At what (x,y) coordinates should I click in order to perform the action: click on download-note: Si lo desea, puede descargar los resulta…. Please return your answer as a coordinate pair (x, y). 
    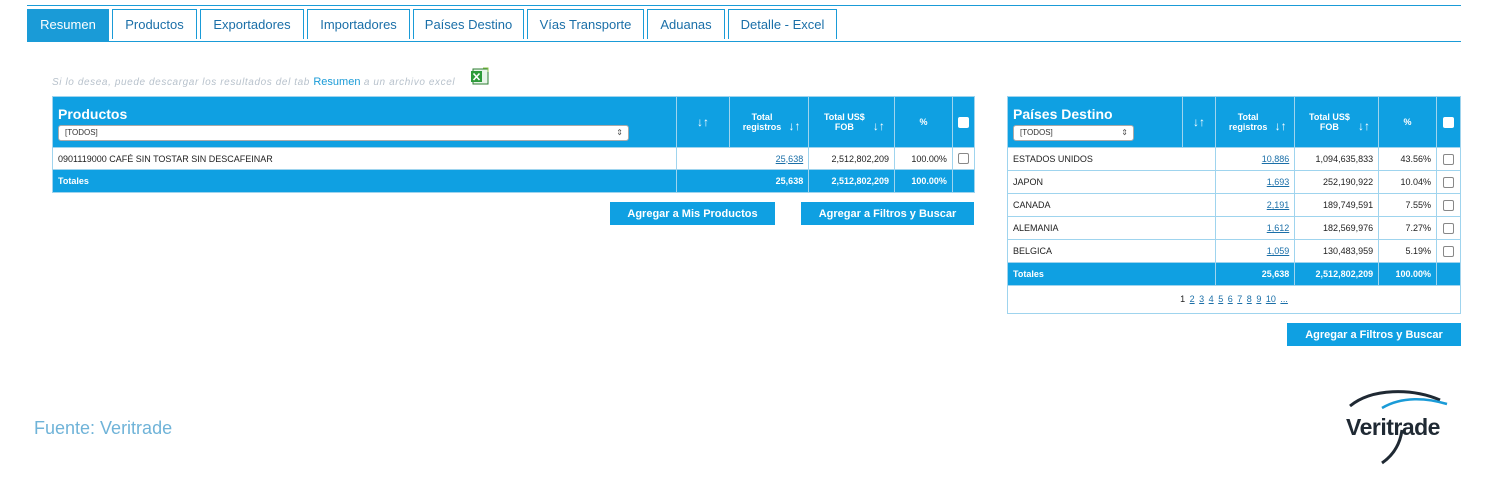
    Looking at the image, I should click on (253, 82).